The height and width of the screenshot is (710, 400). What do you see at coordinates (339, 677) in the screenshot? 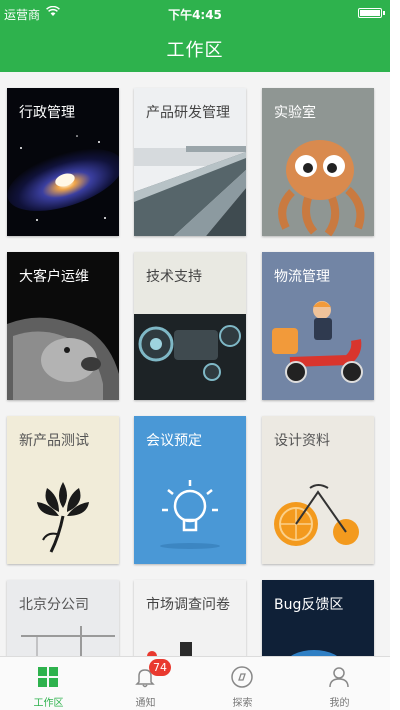
I see `user-icon` at bounding box center [339, 677].